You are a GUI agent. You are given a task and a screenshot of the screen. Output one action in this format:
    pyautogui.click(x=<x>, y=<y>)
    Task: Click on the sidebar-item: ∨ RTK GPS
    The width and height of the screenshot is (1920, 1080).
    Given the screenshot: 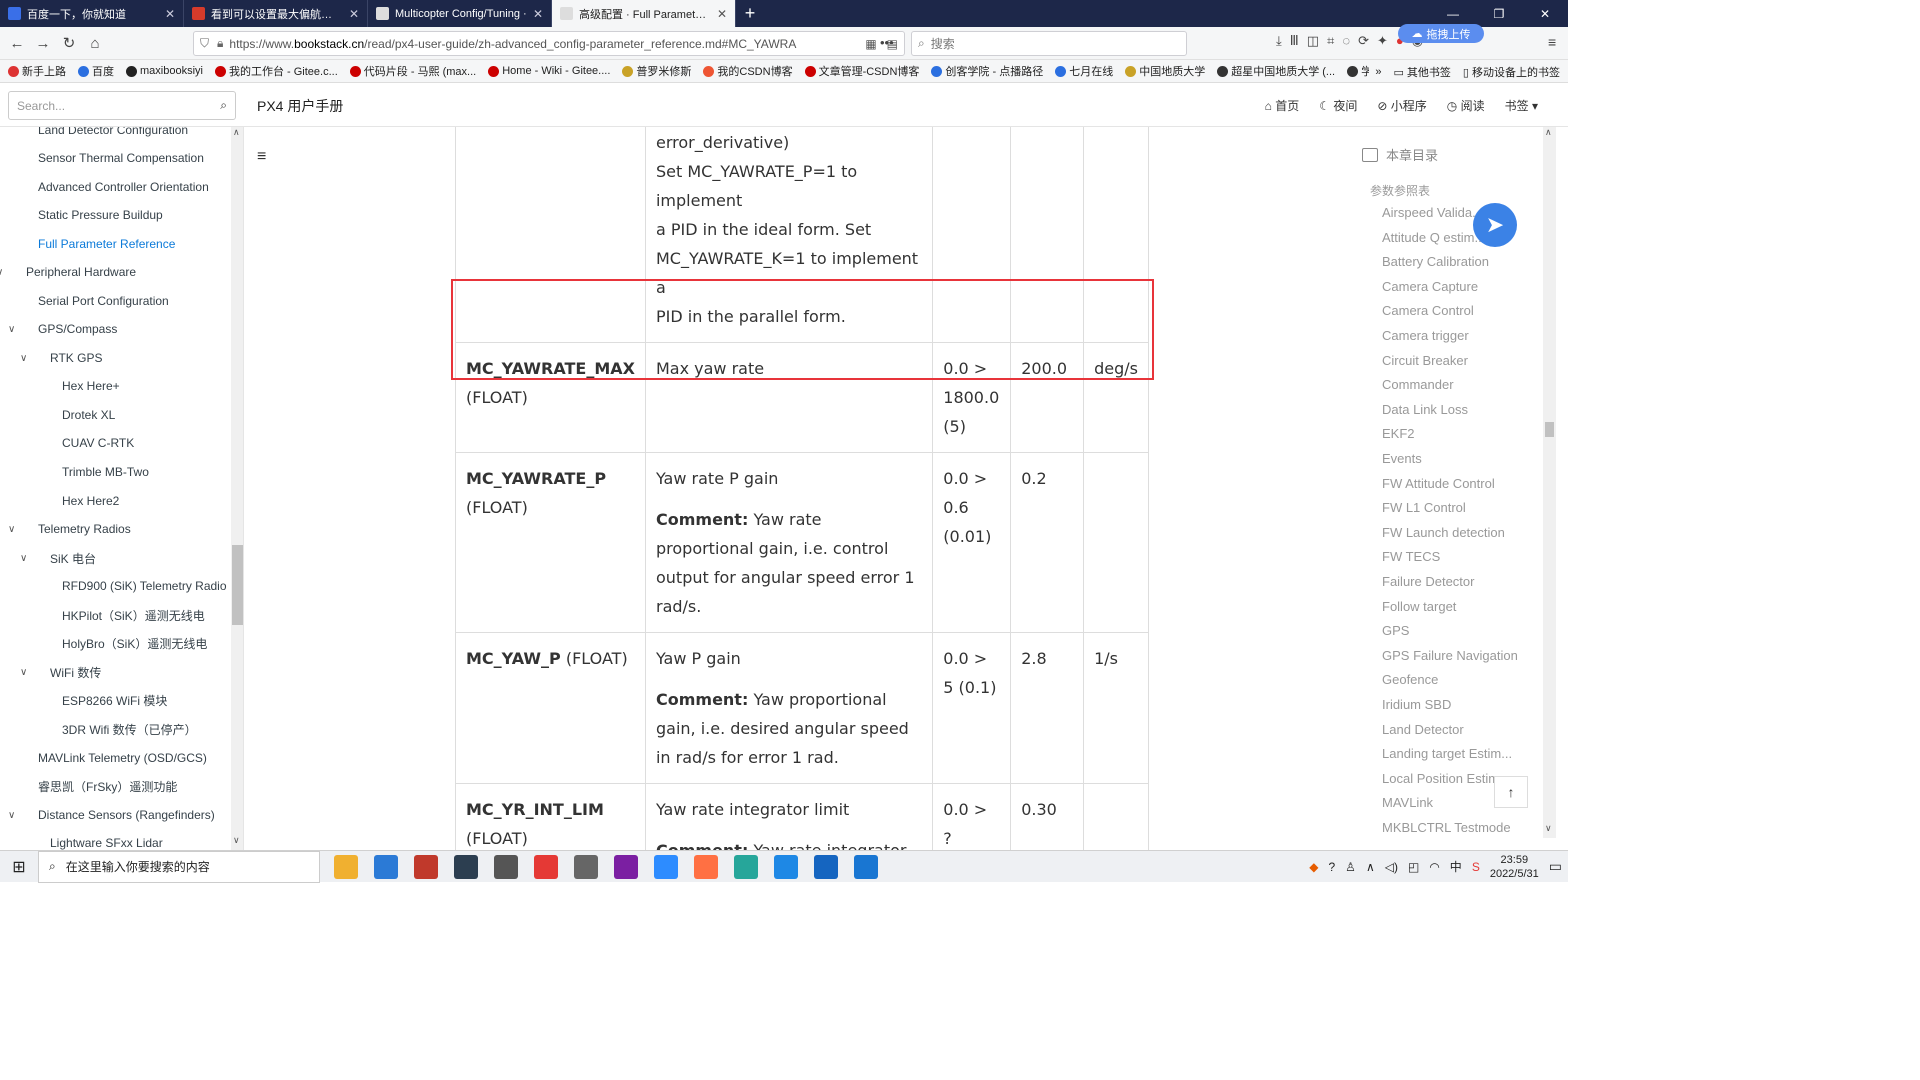 What is the action you would take?
    pyautogui.click(x=61, y=358)
    